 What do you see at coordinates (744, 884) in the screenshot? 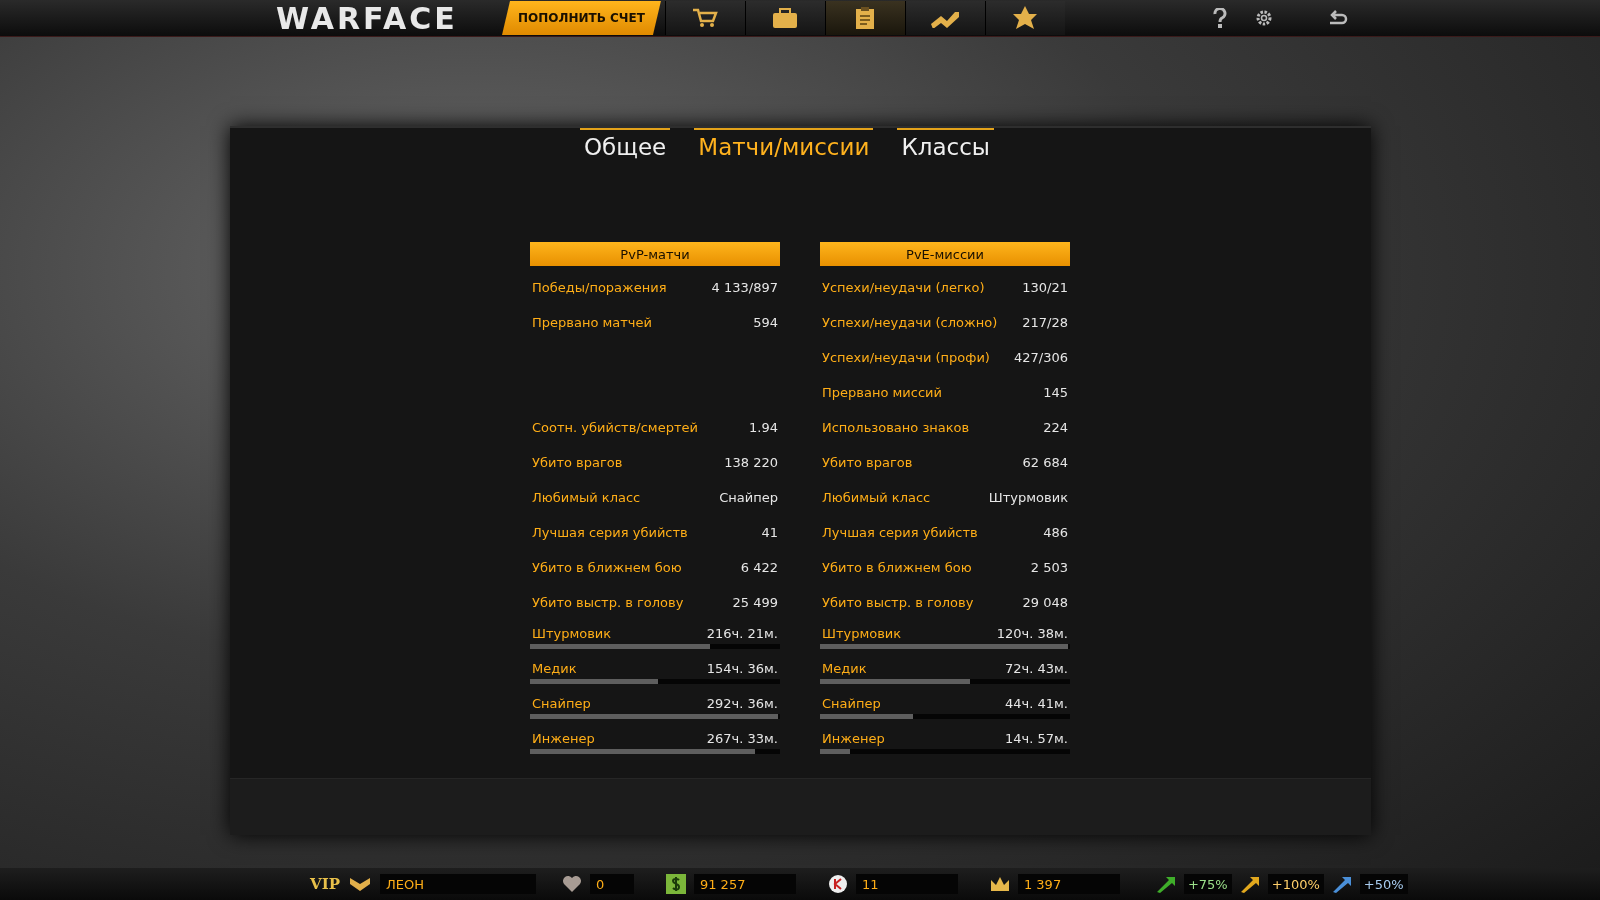
I see `currency-value: 91 257` at bounding box center [744, 884].